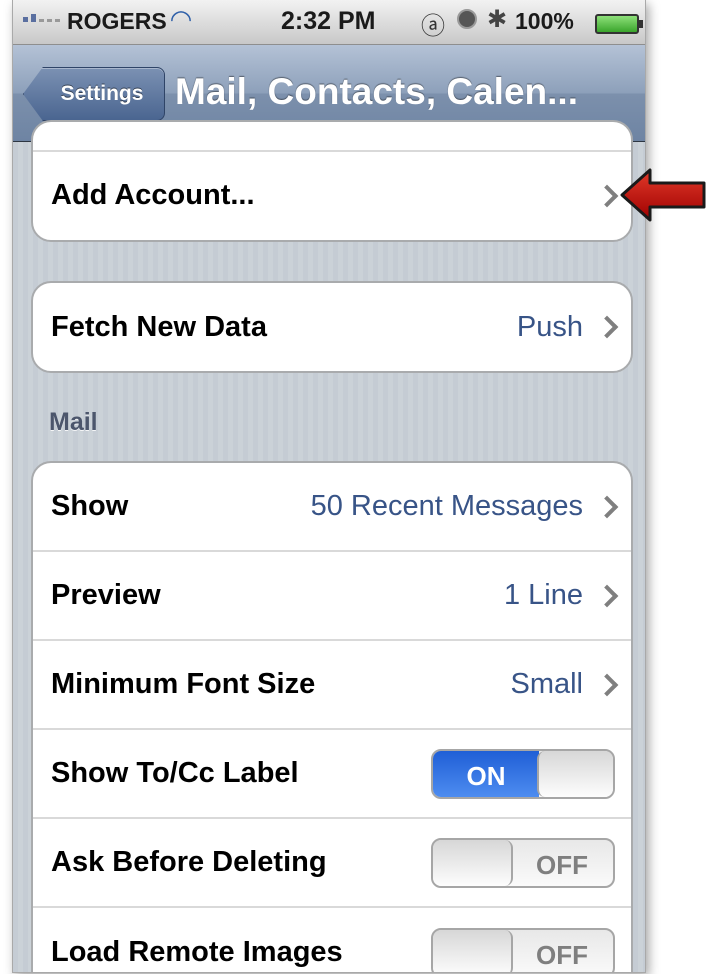 This screenshot has height=974, width=708. What do you see at coordinates (523, 773) in the screenshot?
I see `show-to-cc-toggle: ON` at bounding box center [523, 773].